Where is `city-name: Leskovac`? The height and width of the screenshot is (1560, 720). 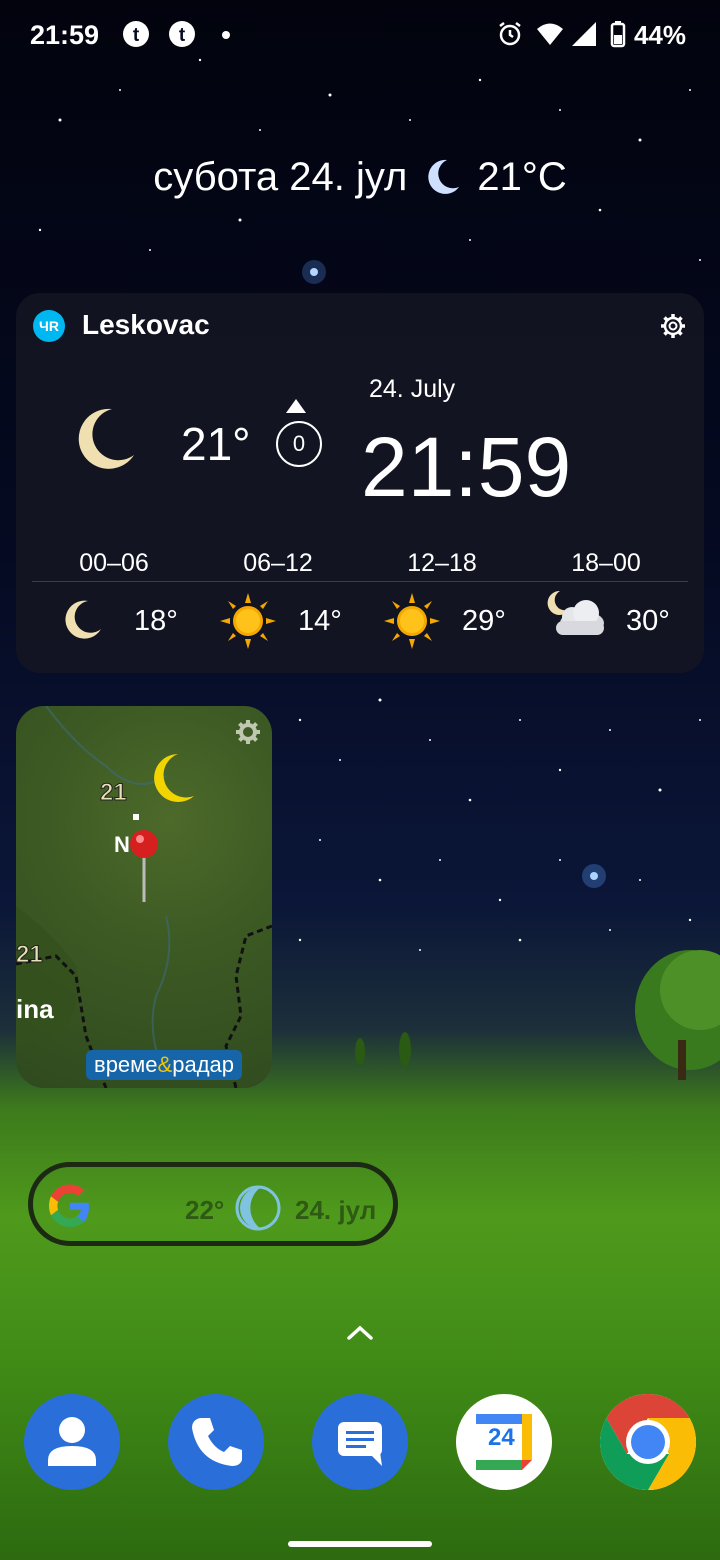 city-name: Leskovac is located at coordinates (146, 324).